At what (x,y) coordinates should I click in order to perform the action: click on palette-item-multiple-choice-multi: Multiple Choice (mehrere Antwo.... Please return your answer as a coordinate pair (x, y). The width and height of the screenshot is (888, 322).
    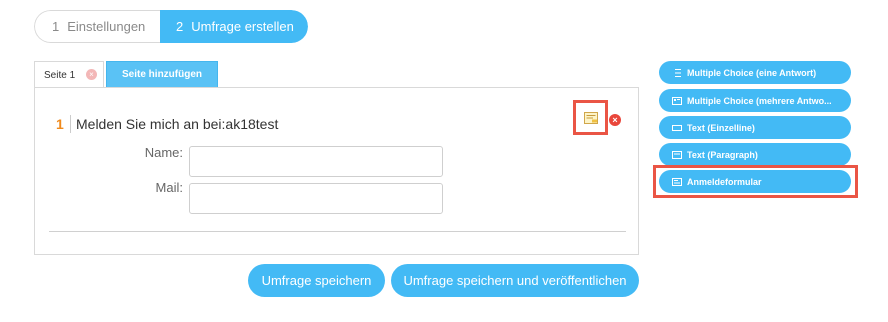
    Looking at the image, I should click on (755, 100).